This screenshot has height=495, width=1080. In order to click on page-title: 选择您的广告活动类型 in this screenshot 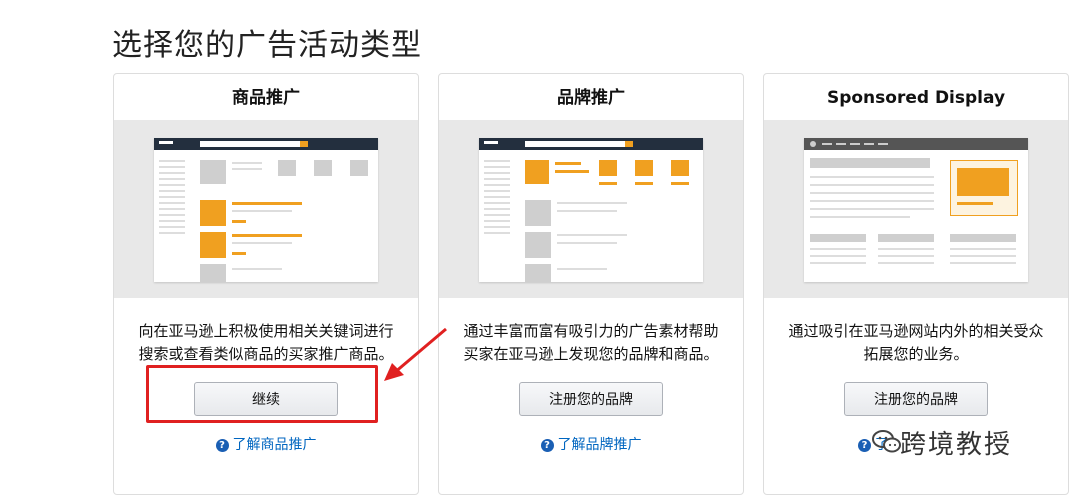, I will do `click(267, 45)`.